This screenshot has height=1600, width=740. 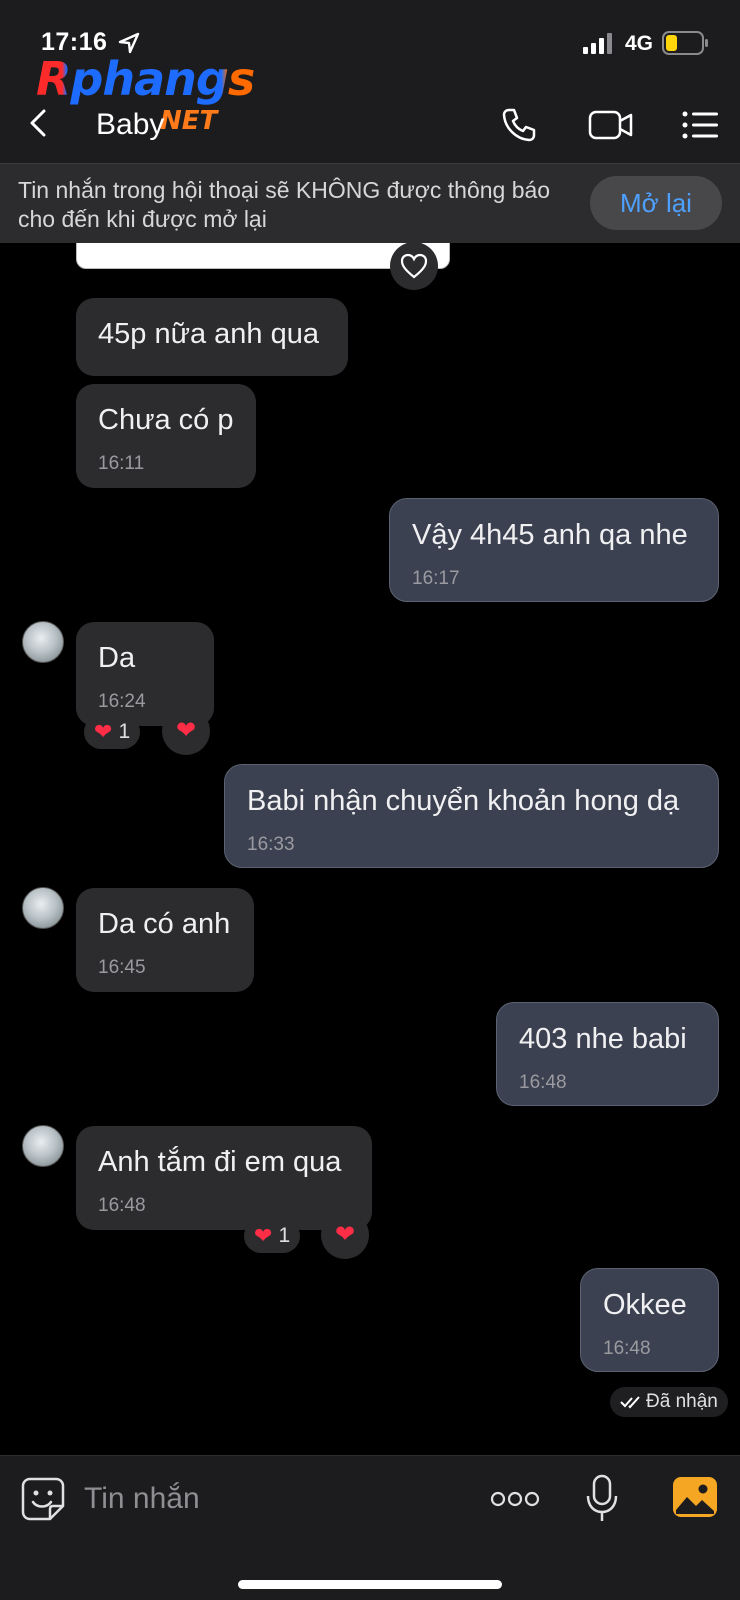 What do you see at coordinates (519, 125) in the screenshot?
I see `phone-icon` at bounding box center [519, 125].